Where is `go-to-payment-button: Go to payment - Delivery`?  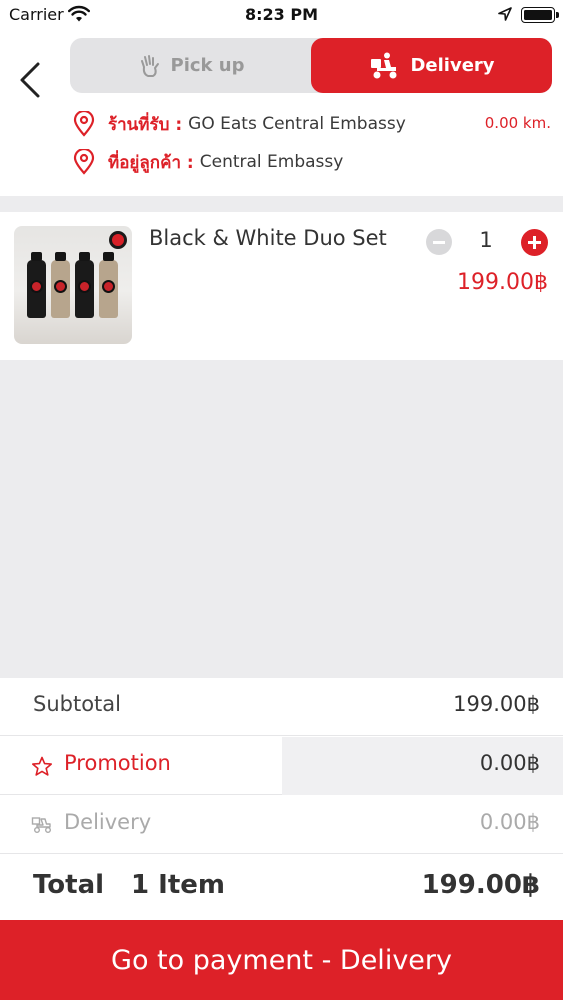
go-to-payment-button: Go to payment - Delivery is located at coordinates (281, 960).